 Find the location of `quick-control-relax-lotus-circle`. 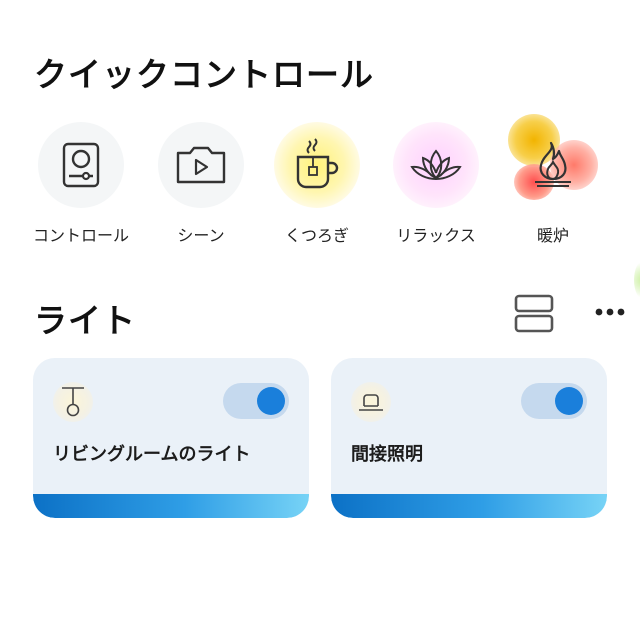

quick-control-relax-lotus-circle is located at coordinates (436, 165).